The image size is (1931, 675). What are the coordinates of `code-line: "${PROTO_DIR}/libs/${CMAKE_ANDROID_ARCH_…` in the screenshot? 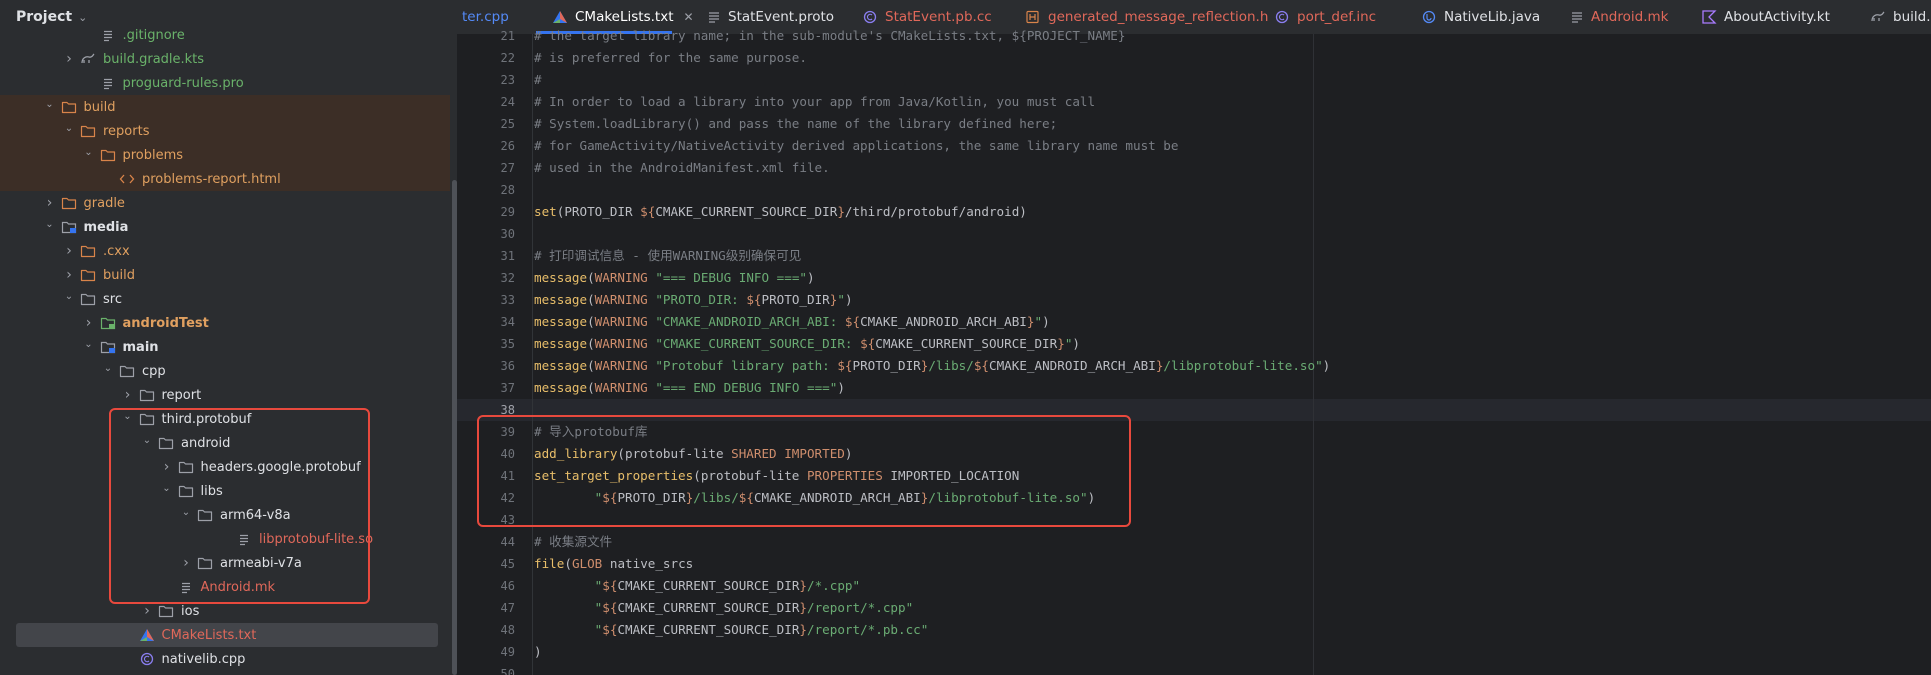 It's located at (815, 498).